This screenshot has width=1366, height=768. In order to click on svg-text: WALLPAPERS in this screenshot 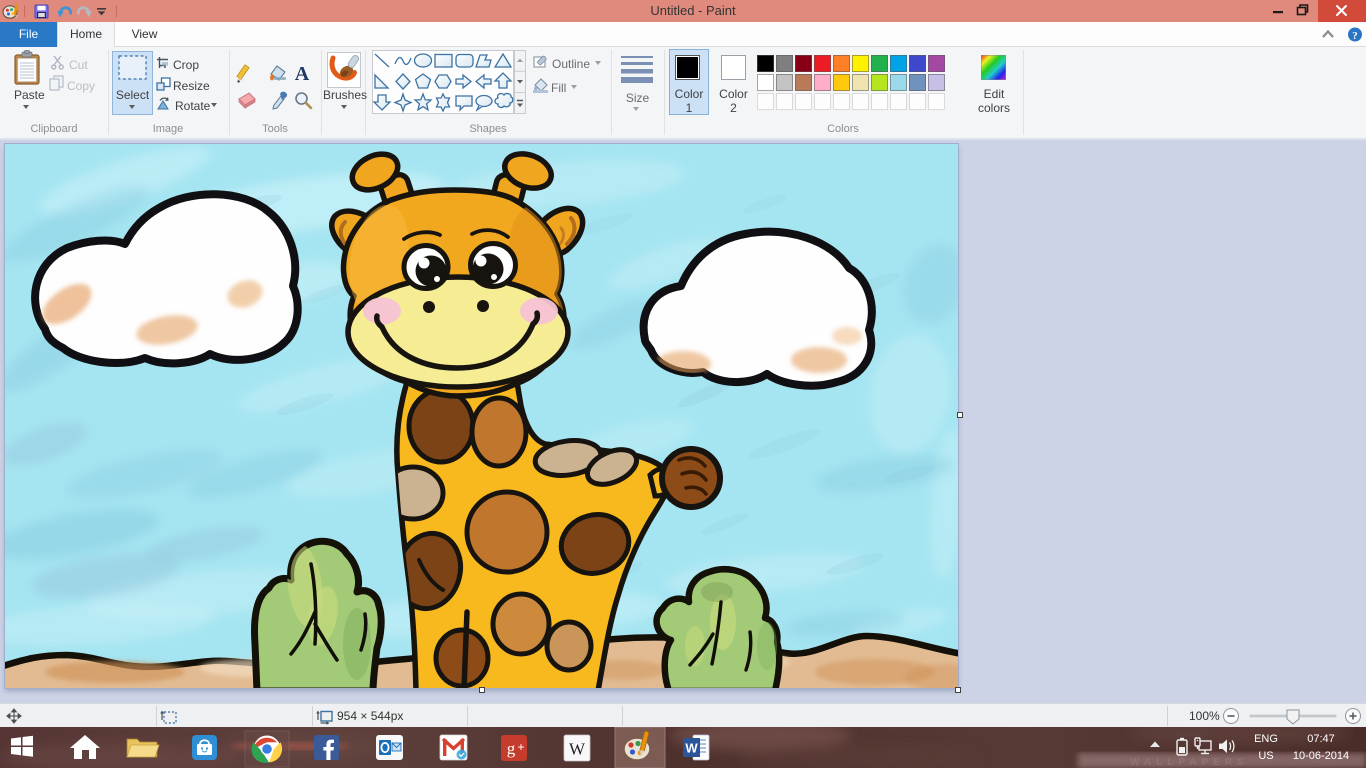, I will do `click(1189, 762)`.